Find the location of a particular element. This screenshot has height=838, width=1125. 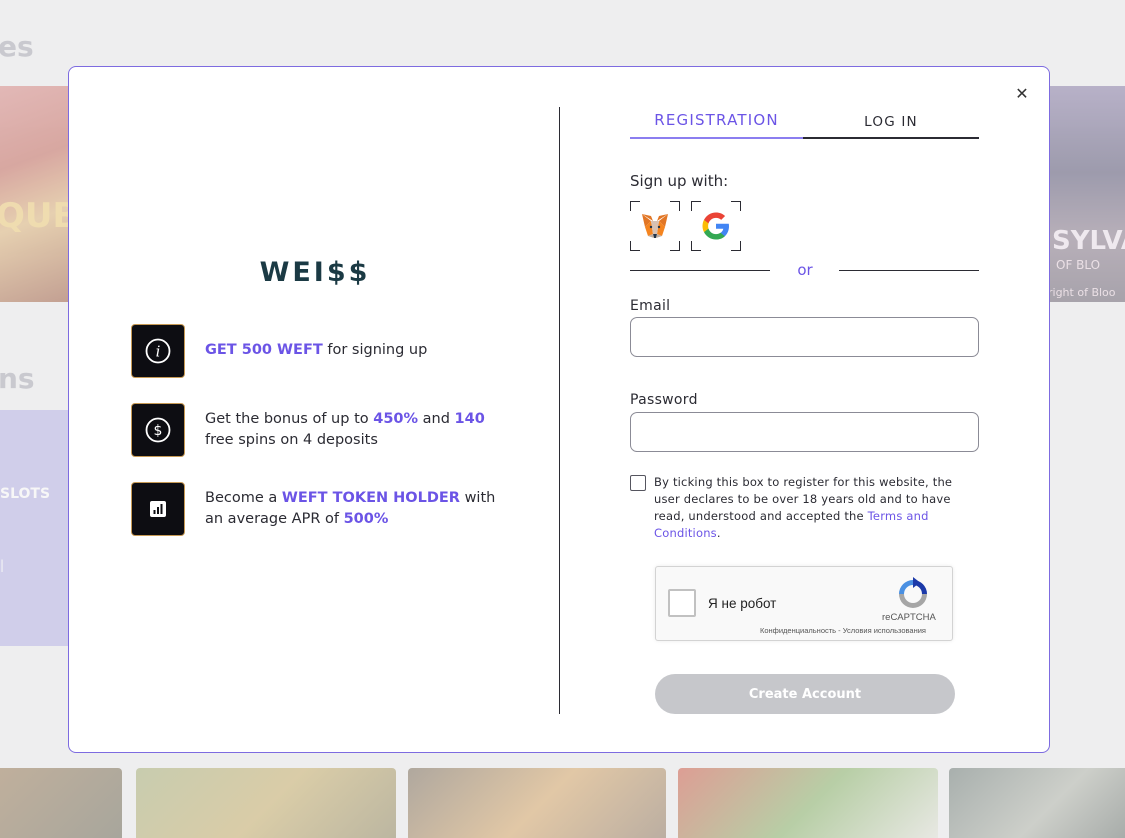

or-separator: or is located at coordinates (805, 270).